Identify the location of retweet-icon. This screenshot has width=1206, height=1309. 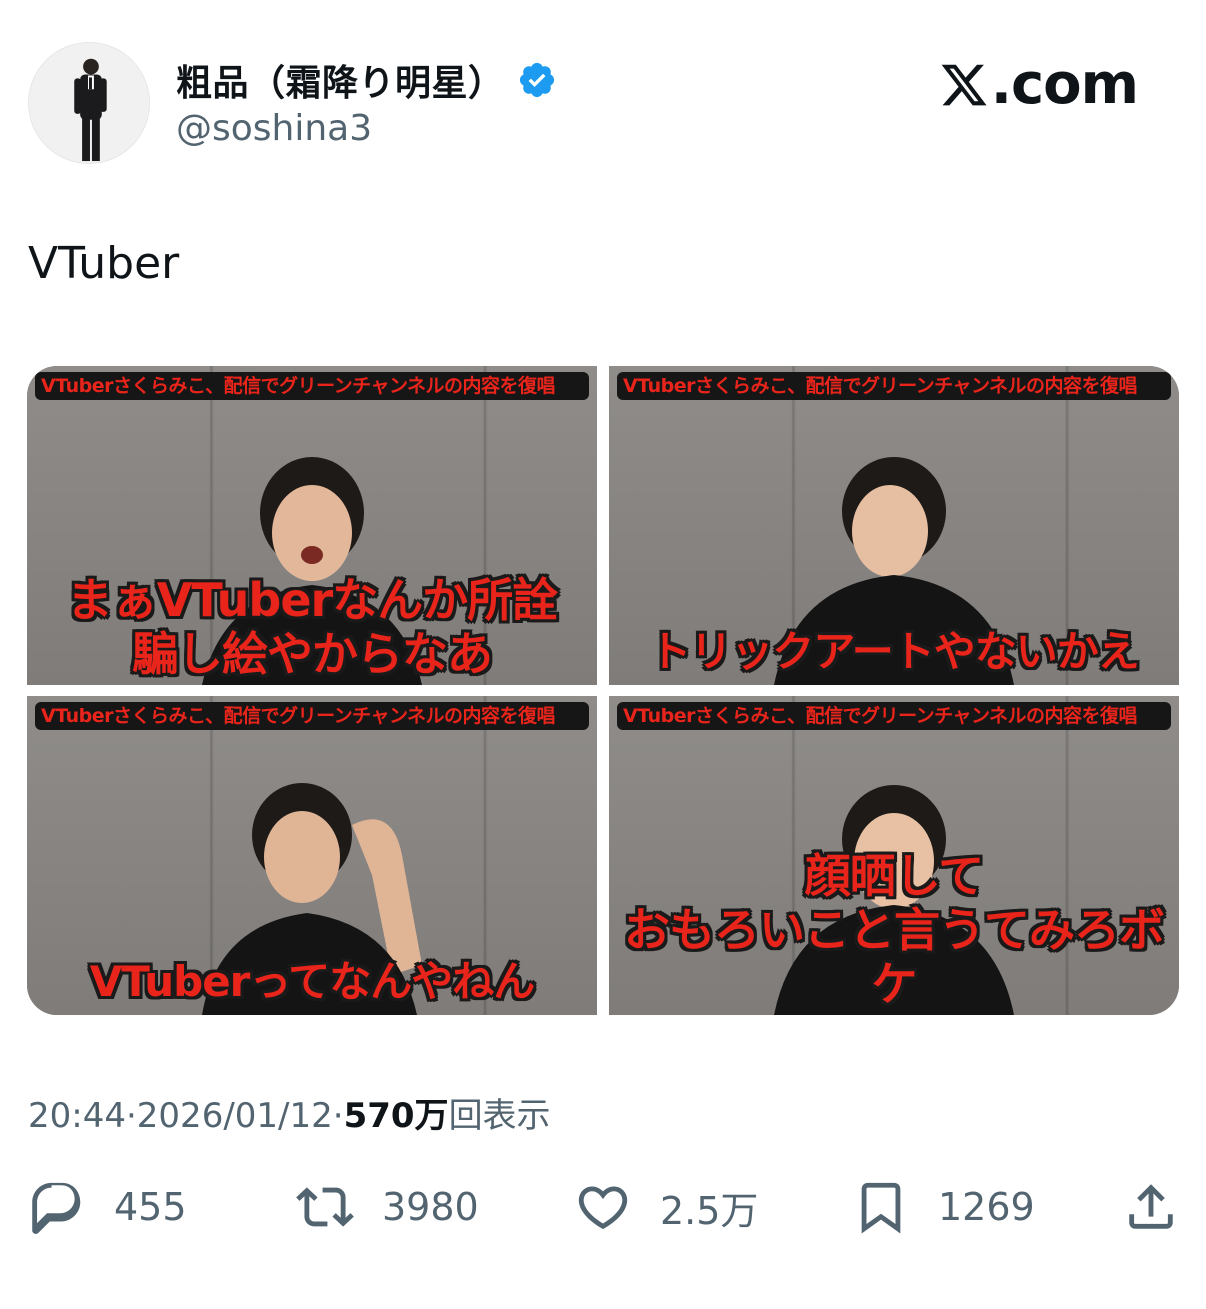
(325, 1207).